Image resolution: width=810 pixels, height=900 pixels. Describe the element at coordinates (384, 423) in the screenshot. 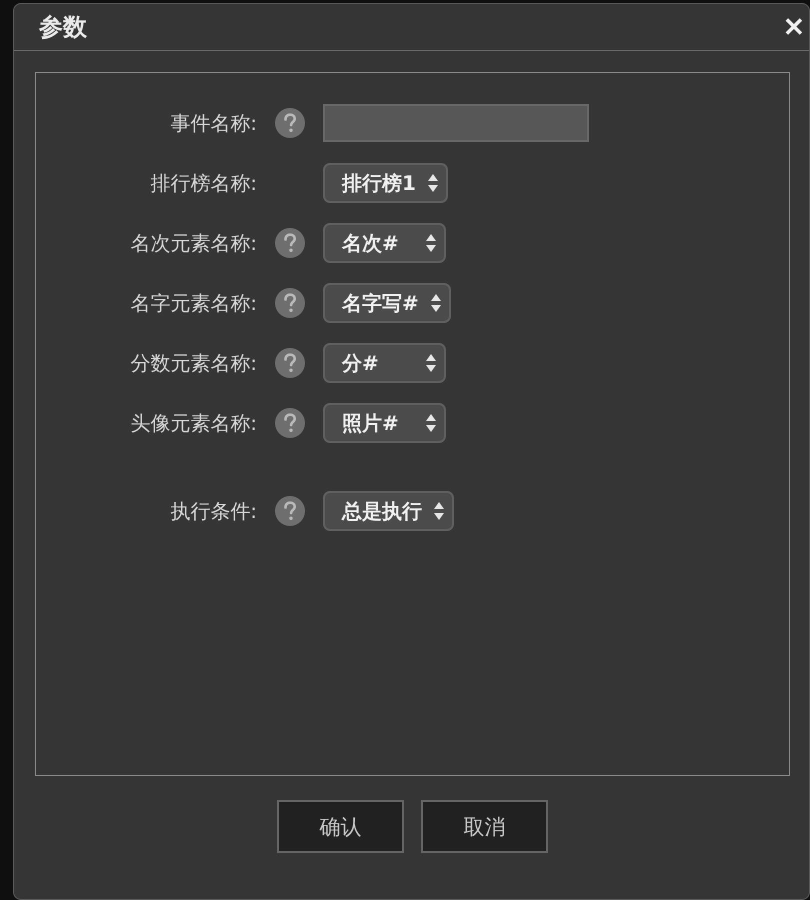

I see `dropdown: 照片#` at that location.